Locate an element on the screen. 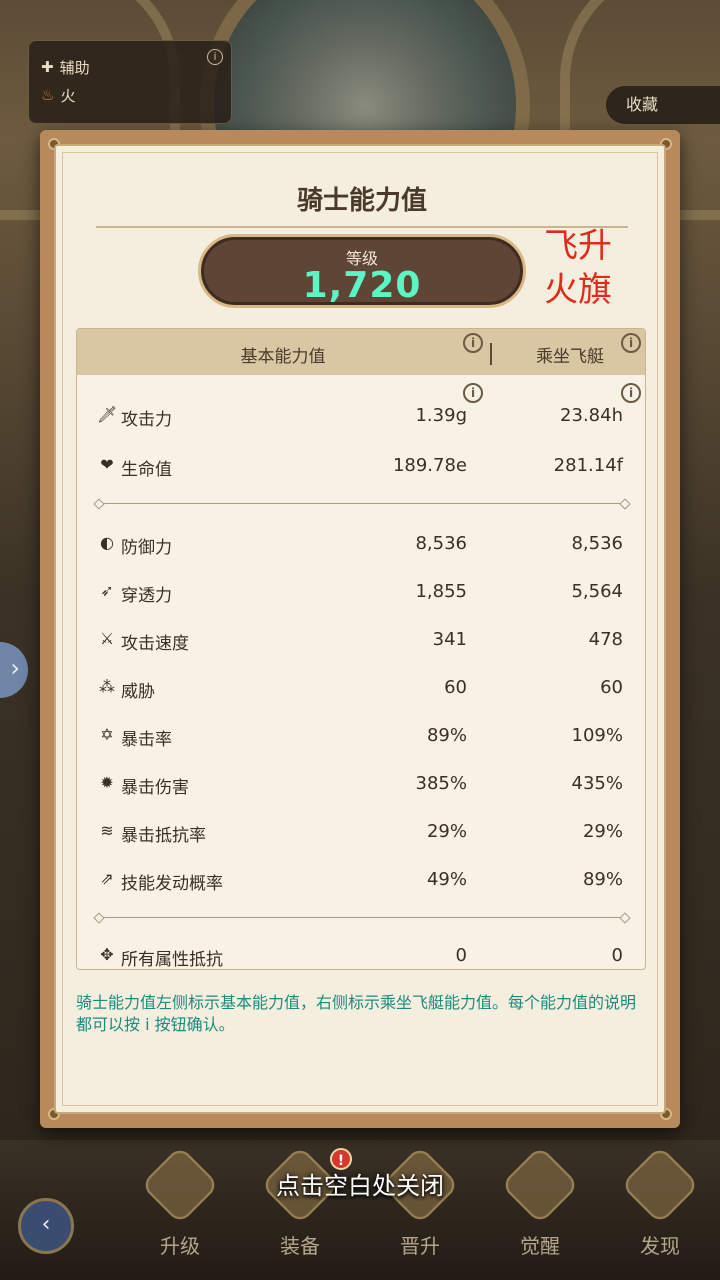  stat-row-attack-speed: ⚔ 攻击速度 341 478 is located at coordinates (361, 639).